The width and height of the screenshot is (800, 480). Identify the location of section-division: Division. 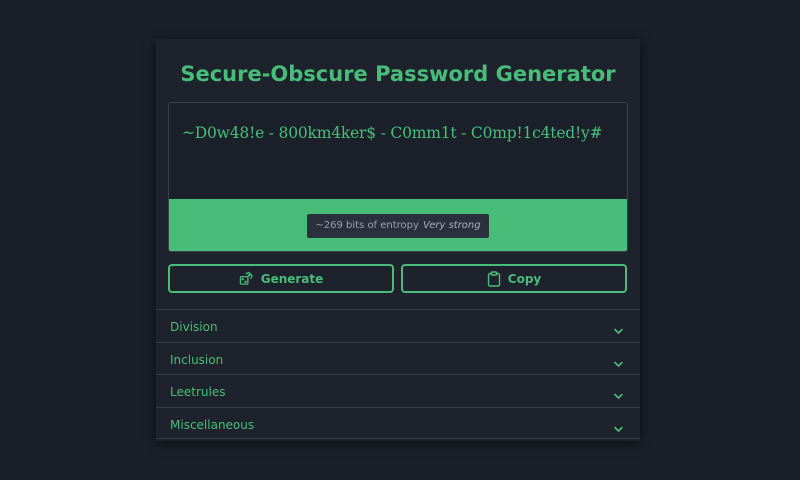
(398, 325).